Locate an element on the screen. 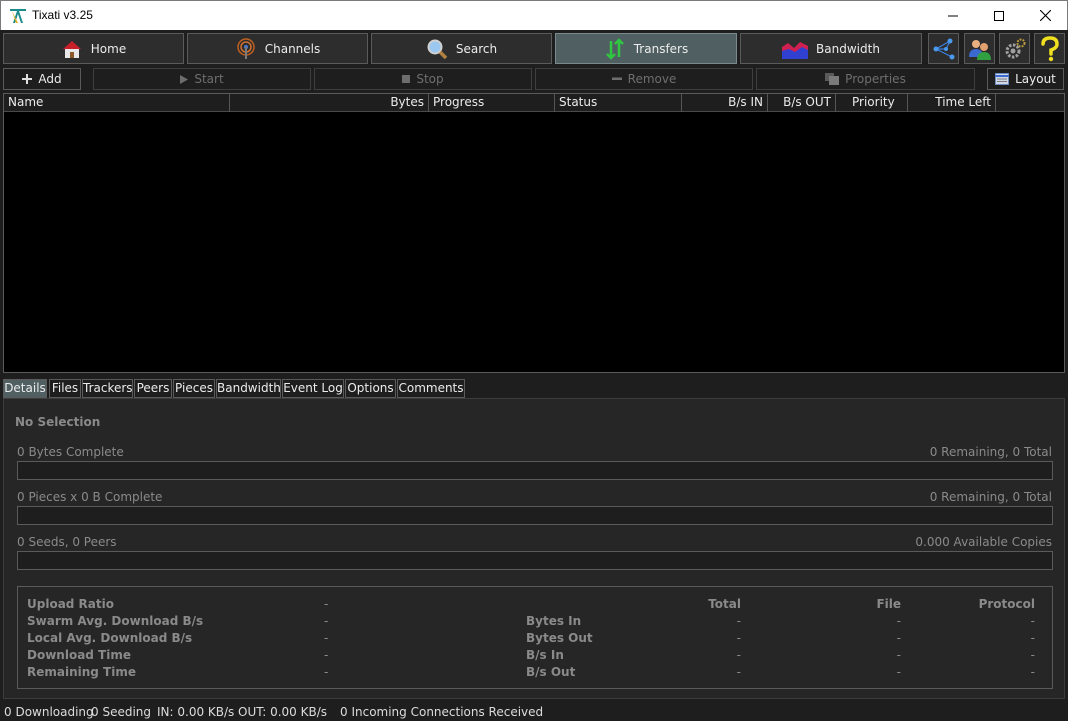 The width and height of the screenshot is (1068, 721). tab-files: Files is located at coordinates (65, 388).